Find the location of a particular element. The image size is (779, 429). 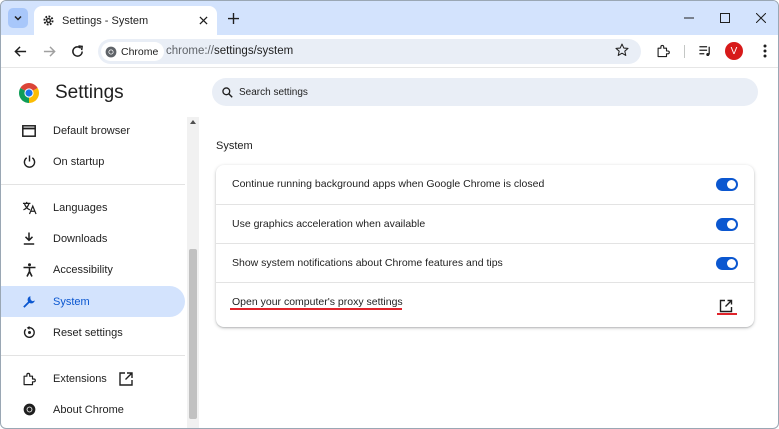

menu-button is located at coordinates (765, 51).